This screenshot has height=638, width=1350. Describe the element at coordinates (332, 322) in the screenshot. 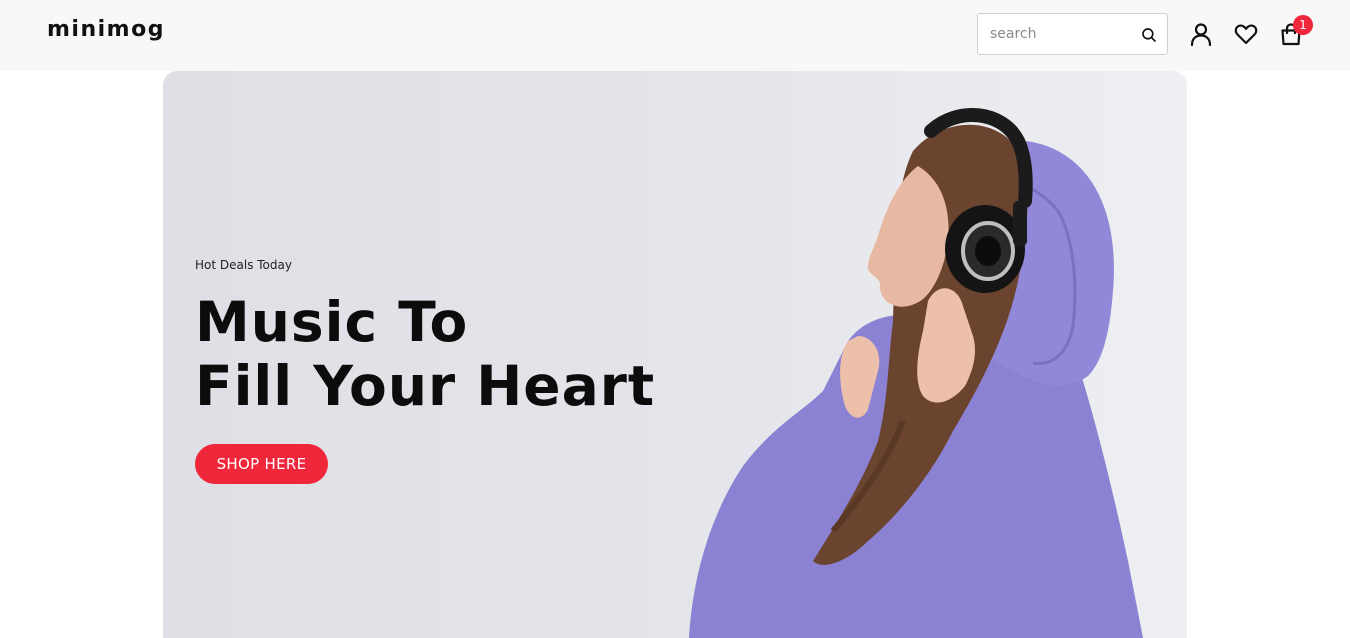

I see `hero-title-line-1: Music To` at that location.